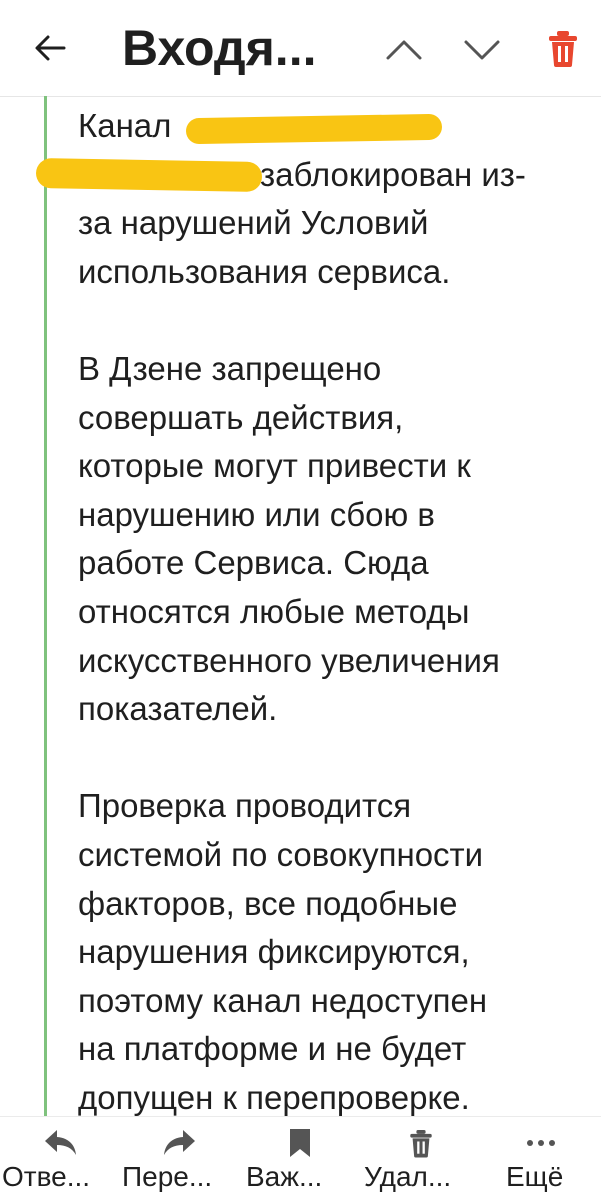 The width and height of the screenshot is (601, 1201). I want to click on text-line: которые могут привести к, so click(274, 466).